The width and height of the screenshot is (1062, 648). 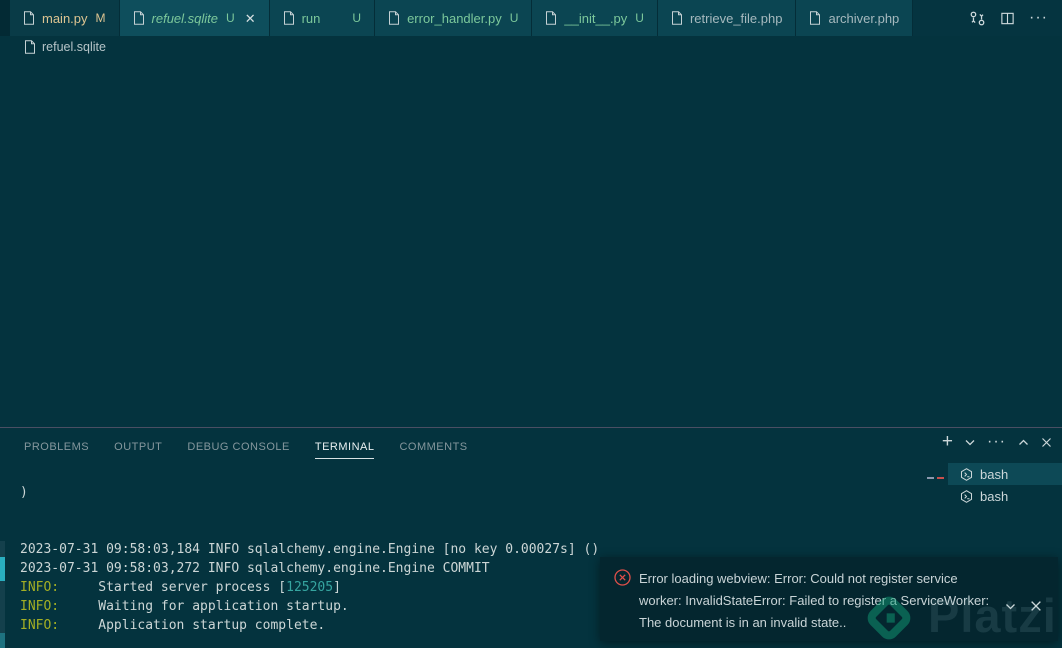 What do you see at coordinates (138, 446) in the screenshot?
I see `panel-tab-output: OUTPUT` at bounding box center [138, 446].